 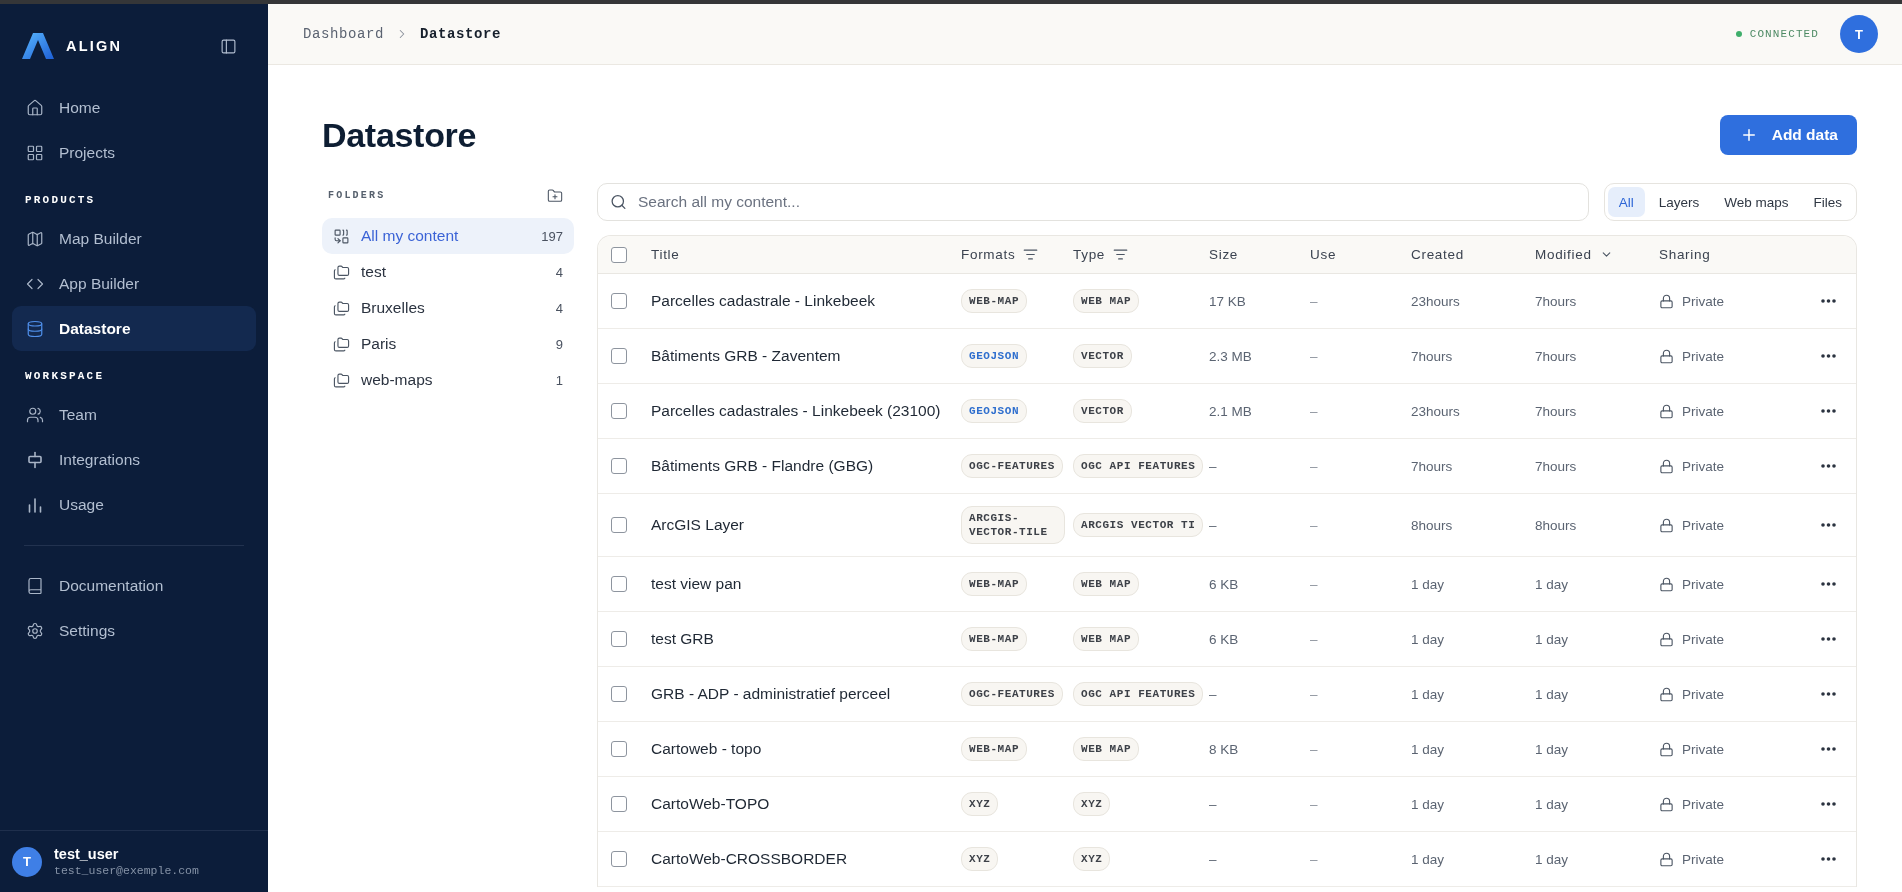 I want to click on type-tag: VECTOR, so click(x=1102, y=356).